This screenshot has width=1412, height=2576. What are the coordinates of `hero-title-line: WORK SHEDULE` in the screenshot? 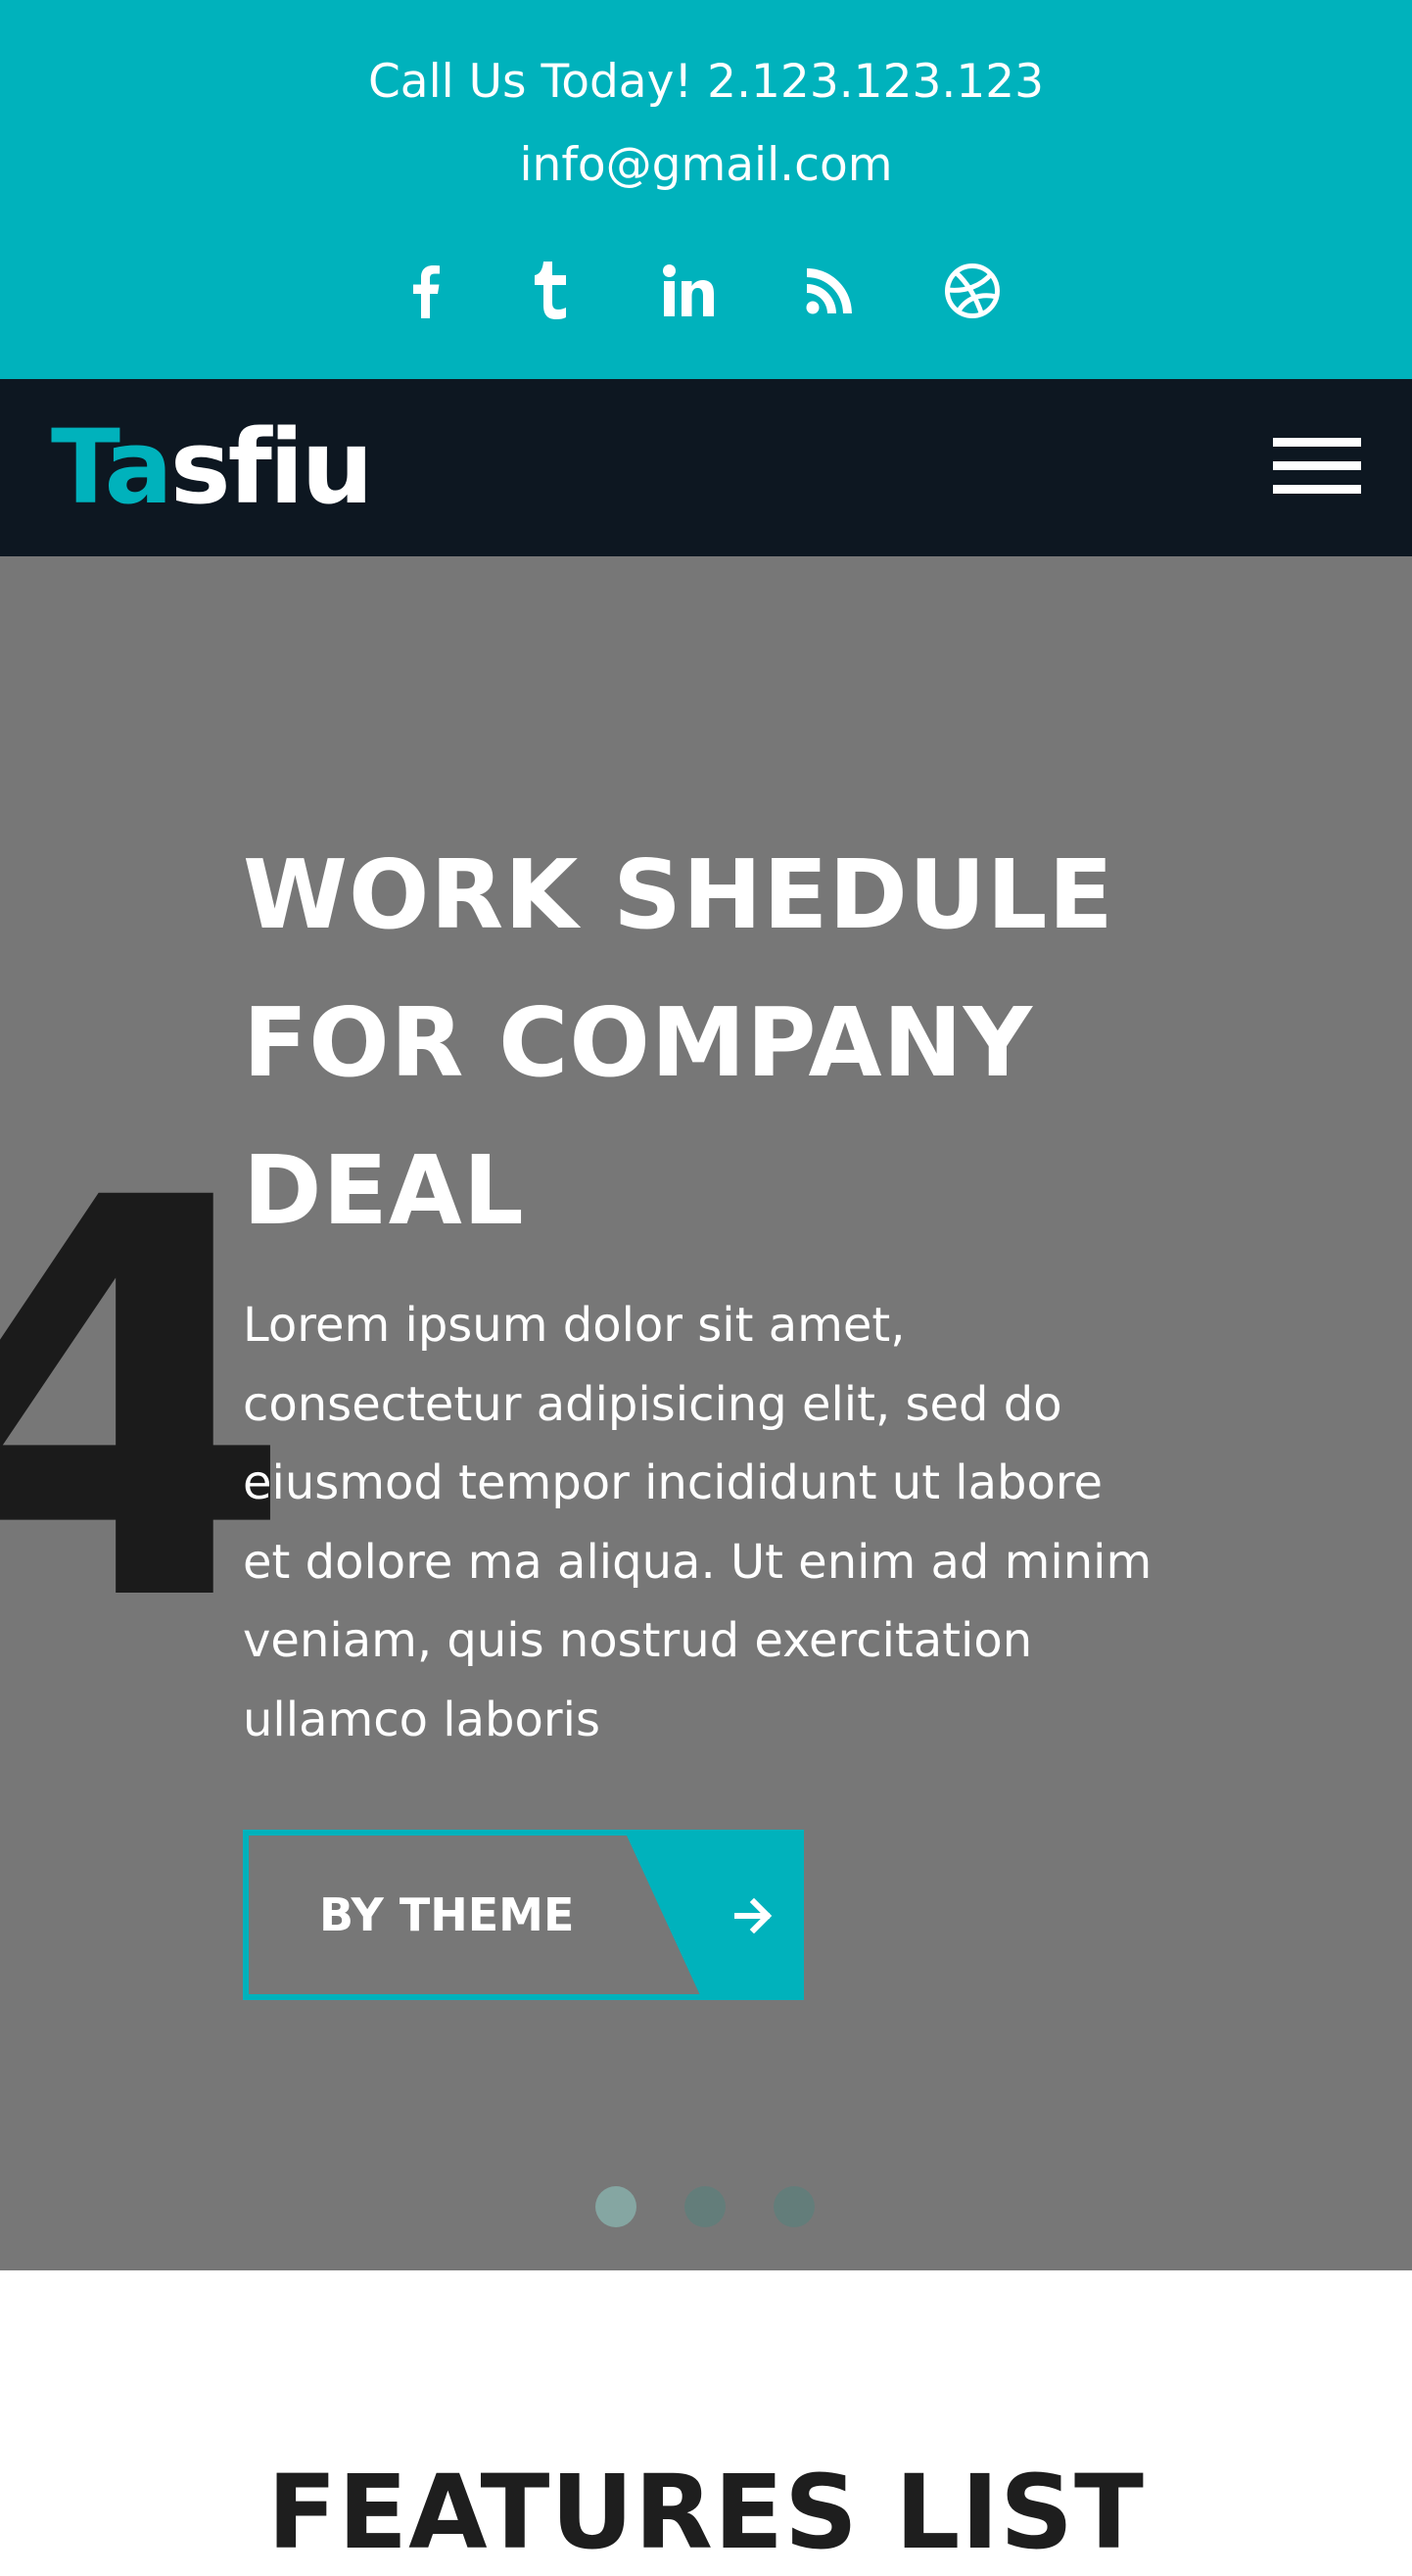 It's located at (679, 894).